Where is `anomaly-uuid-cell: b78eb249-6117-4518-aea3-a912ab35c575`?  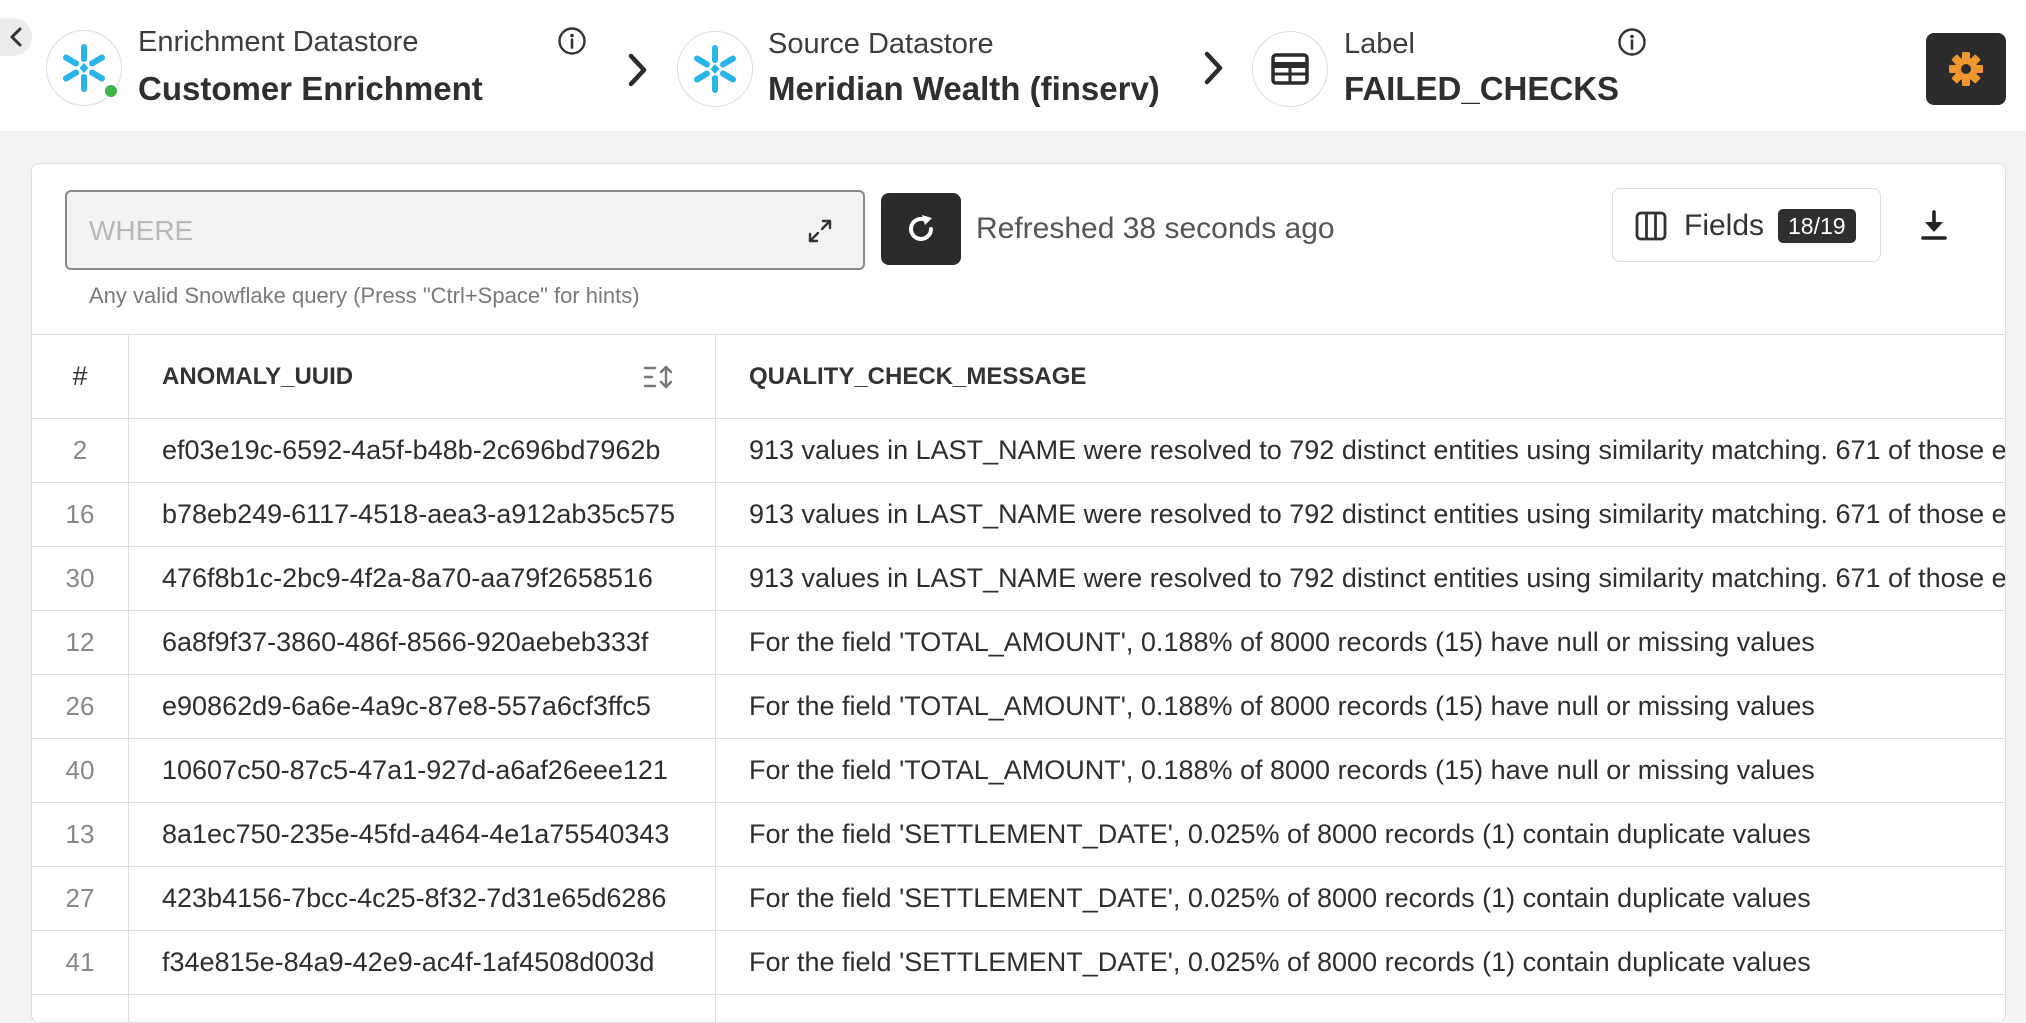
anomaly-uuid-cell: b78eb249-6117-4518-aea3-a912ab35c575 is located at coordinates (422, 514).